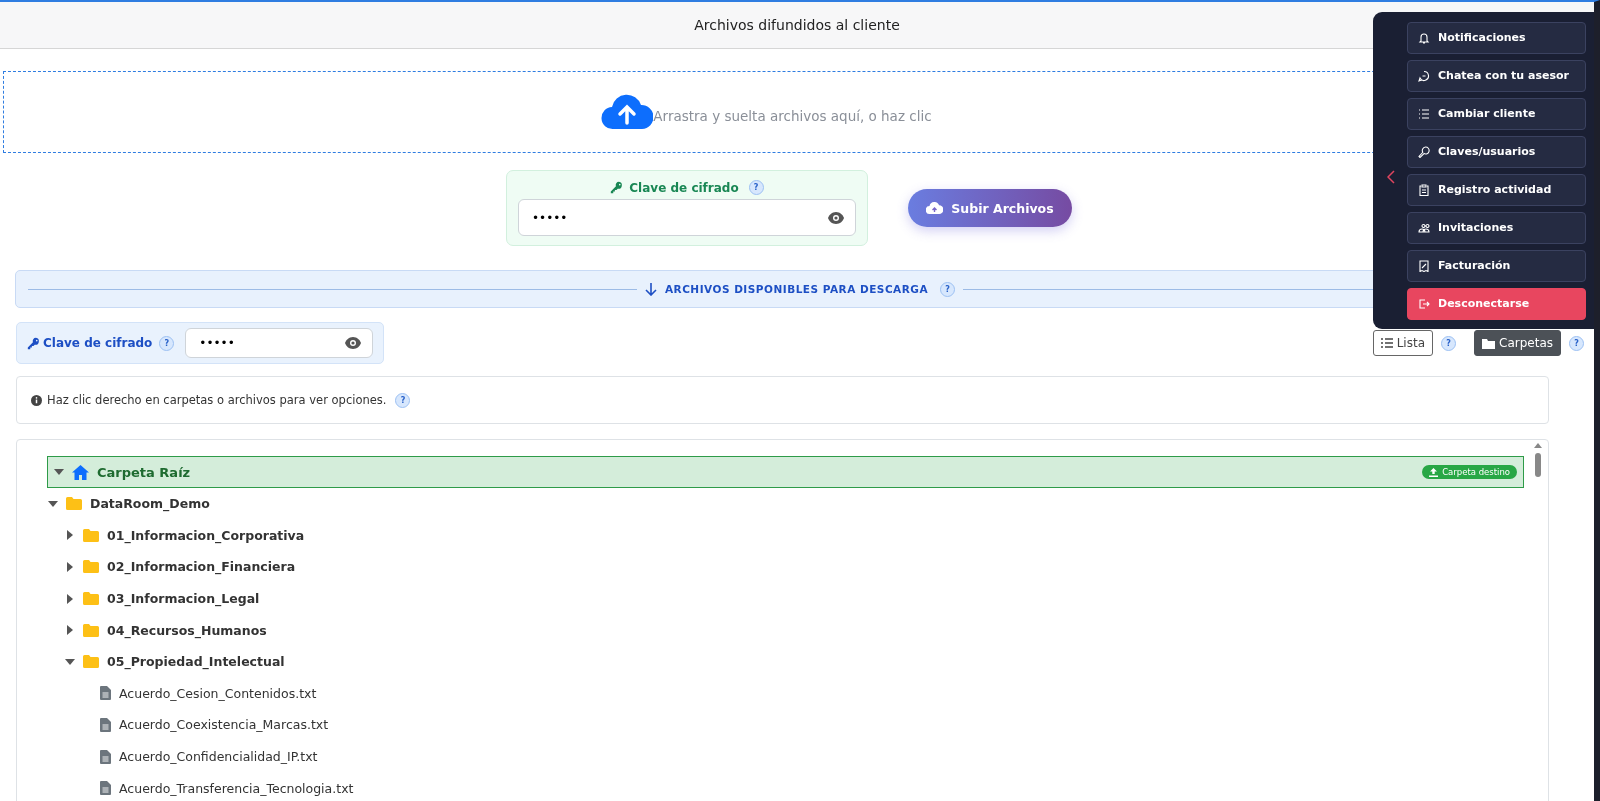 The height and width of the screenshot is (801, 1600). I want to click on menu-item: Claves/usuarios, so click(1496, 151).